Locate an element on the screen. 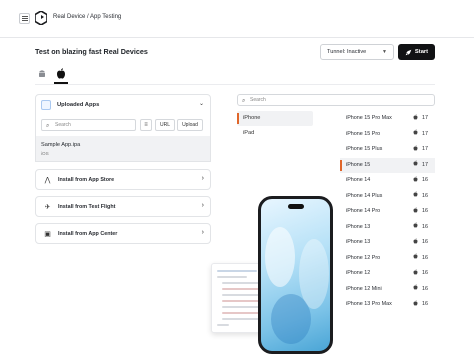  start-button: Start is located at coordinates (416, 52).